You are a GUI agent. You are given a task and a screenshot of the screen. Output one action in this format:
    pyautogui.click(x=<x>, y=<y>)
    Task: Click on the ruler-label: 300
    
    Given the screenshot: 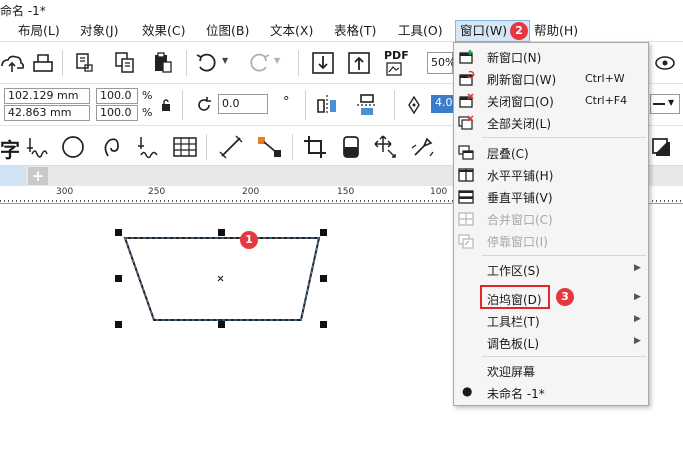 What is the action you would take?
    pyautogui.click(x=65, y=192)
    